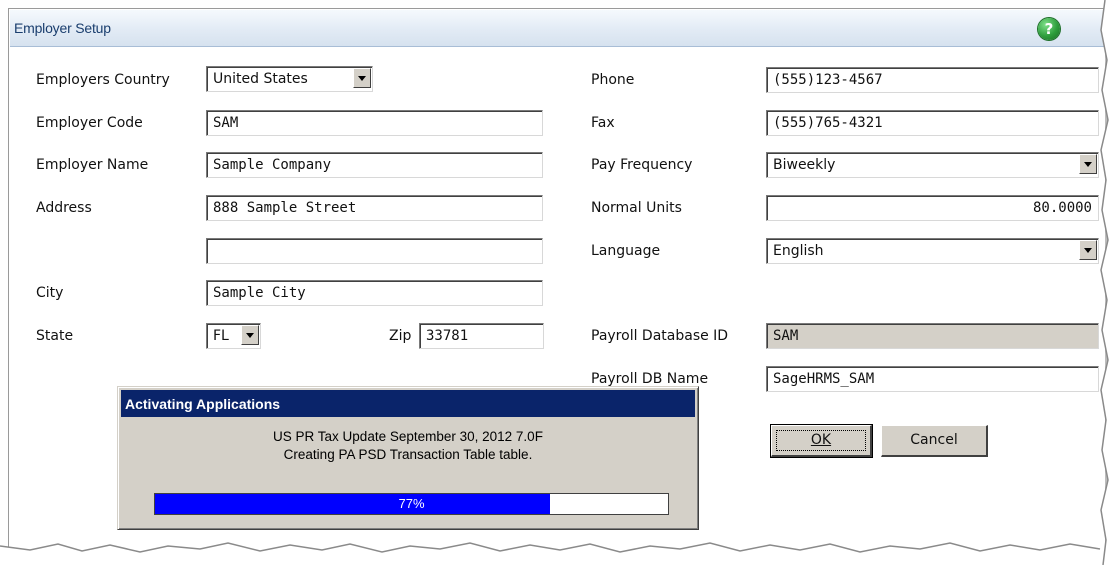 This screenshot has height=565, width=1120. I want to click on zip-label: Zip, so click(400, 336).